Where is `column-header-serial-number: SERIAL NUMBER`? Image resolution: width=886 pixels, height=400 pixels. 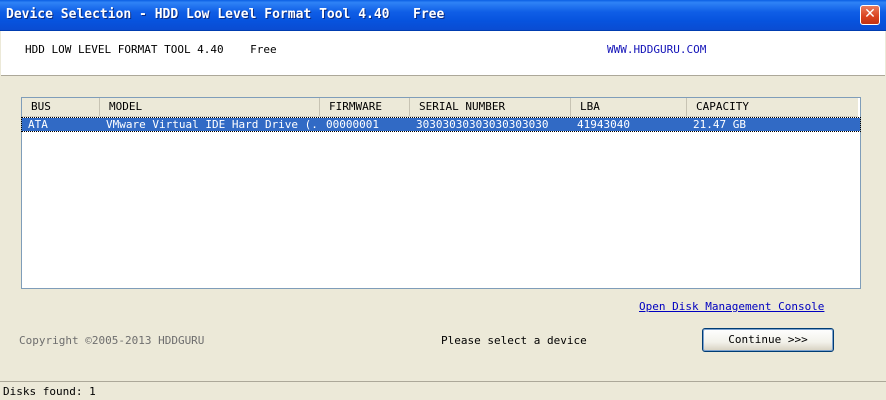 column-header-serial-number: SERIAL NUMBER is located at coordinates (490, 107).